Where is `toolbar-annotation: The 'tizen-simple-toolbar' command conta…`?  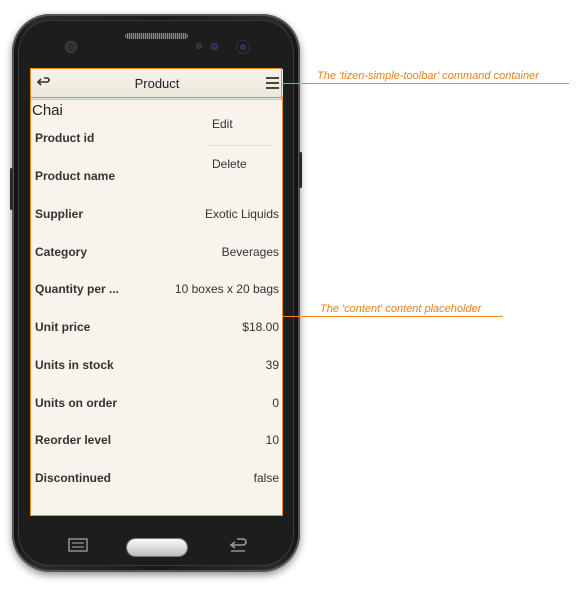
toolbar-annotation: The 'tizen-simple-toolbar' command conta… is located at coordinates (428, 76).